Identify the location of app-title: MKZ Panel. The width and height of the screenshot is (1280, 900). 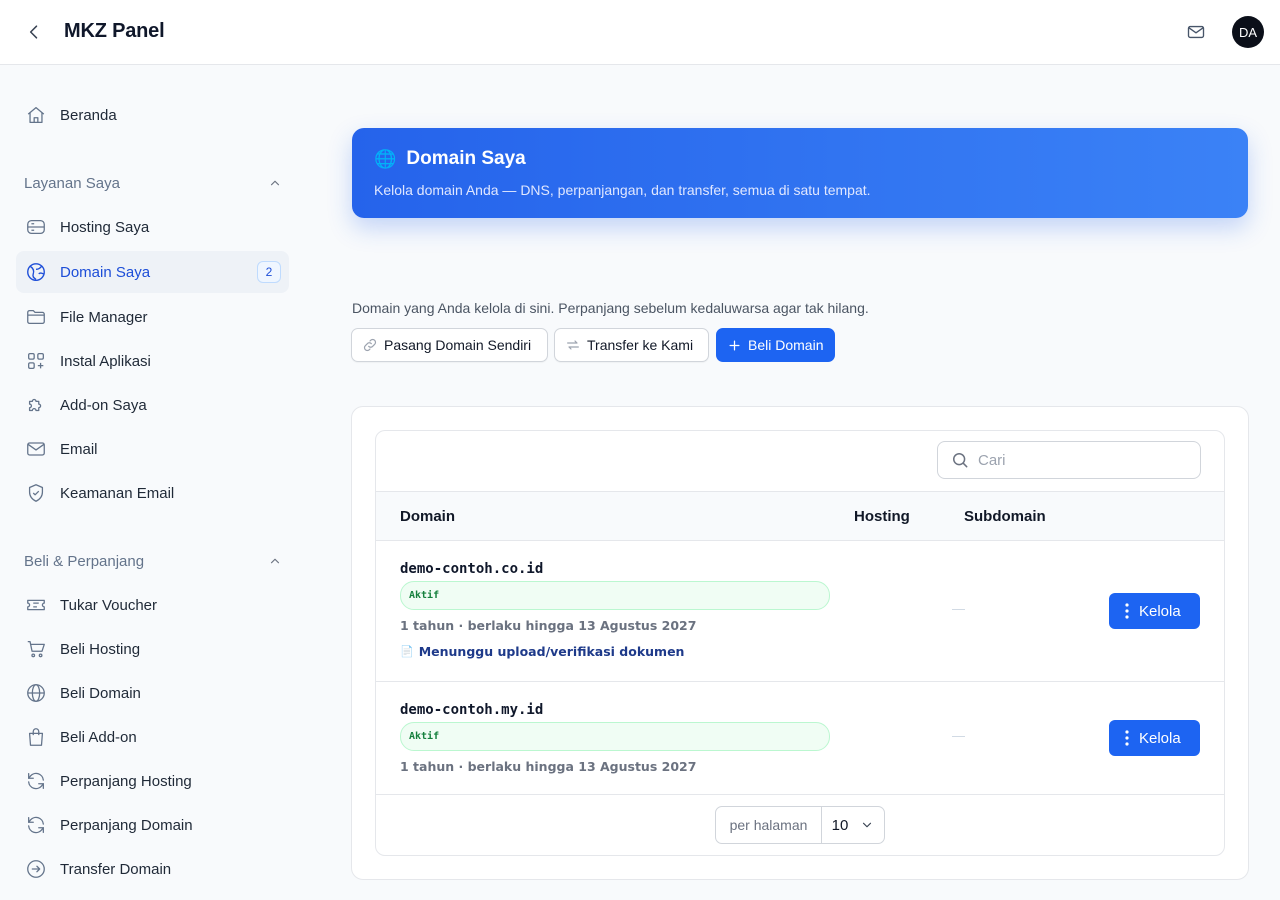
(114, 31).